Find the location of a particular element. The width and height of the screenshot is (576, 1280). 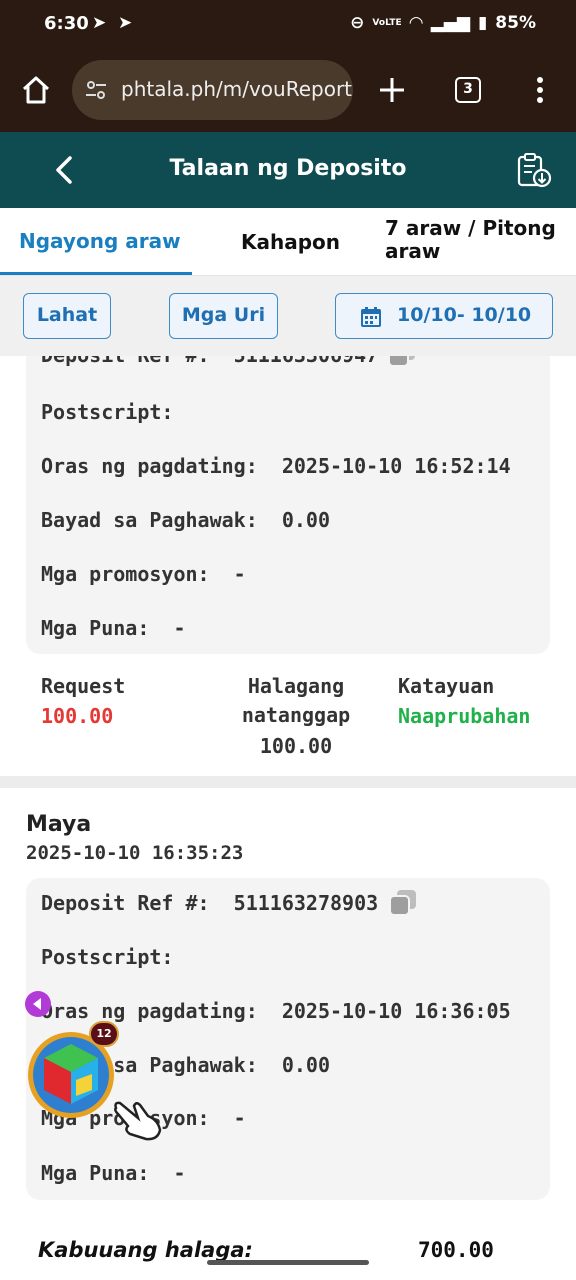

tab-seven-days: 7 araw / Pitong araw is located at coordinates (475, 240).